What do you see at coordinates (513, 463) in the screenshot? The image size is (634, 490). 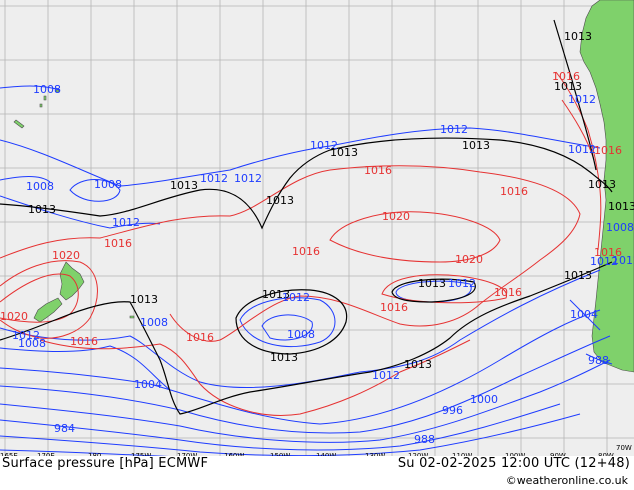 I see `forecast-datetime: Su 02-02-2025 12:00 UTC (12+48)` at bounding box center [513, 463].